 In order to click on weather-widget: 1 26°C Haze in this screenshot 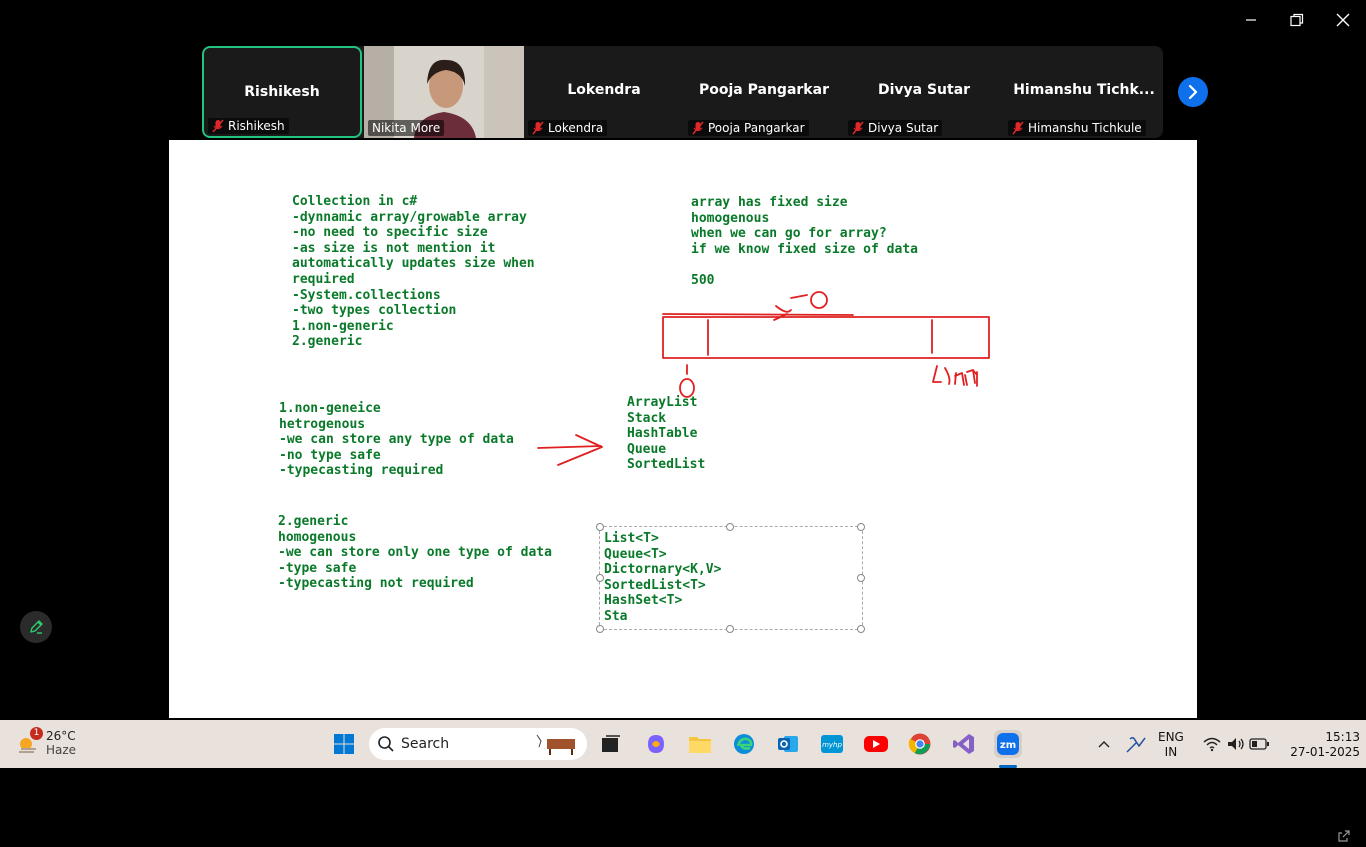, I will do `click(46, 742)`.